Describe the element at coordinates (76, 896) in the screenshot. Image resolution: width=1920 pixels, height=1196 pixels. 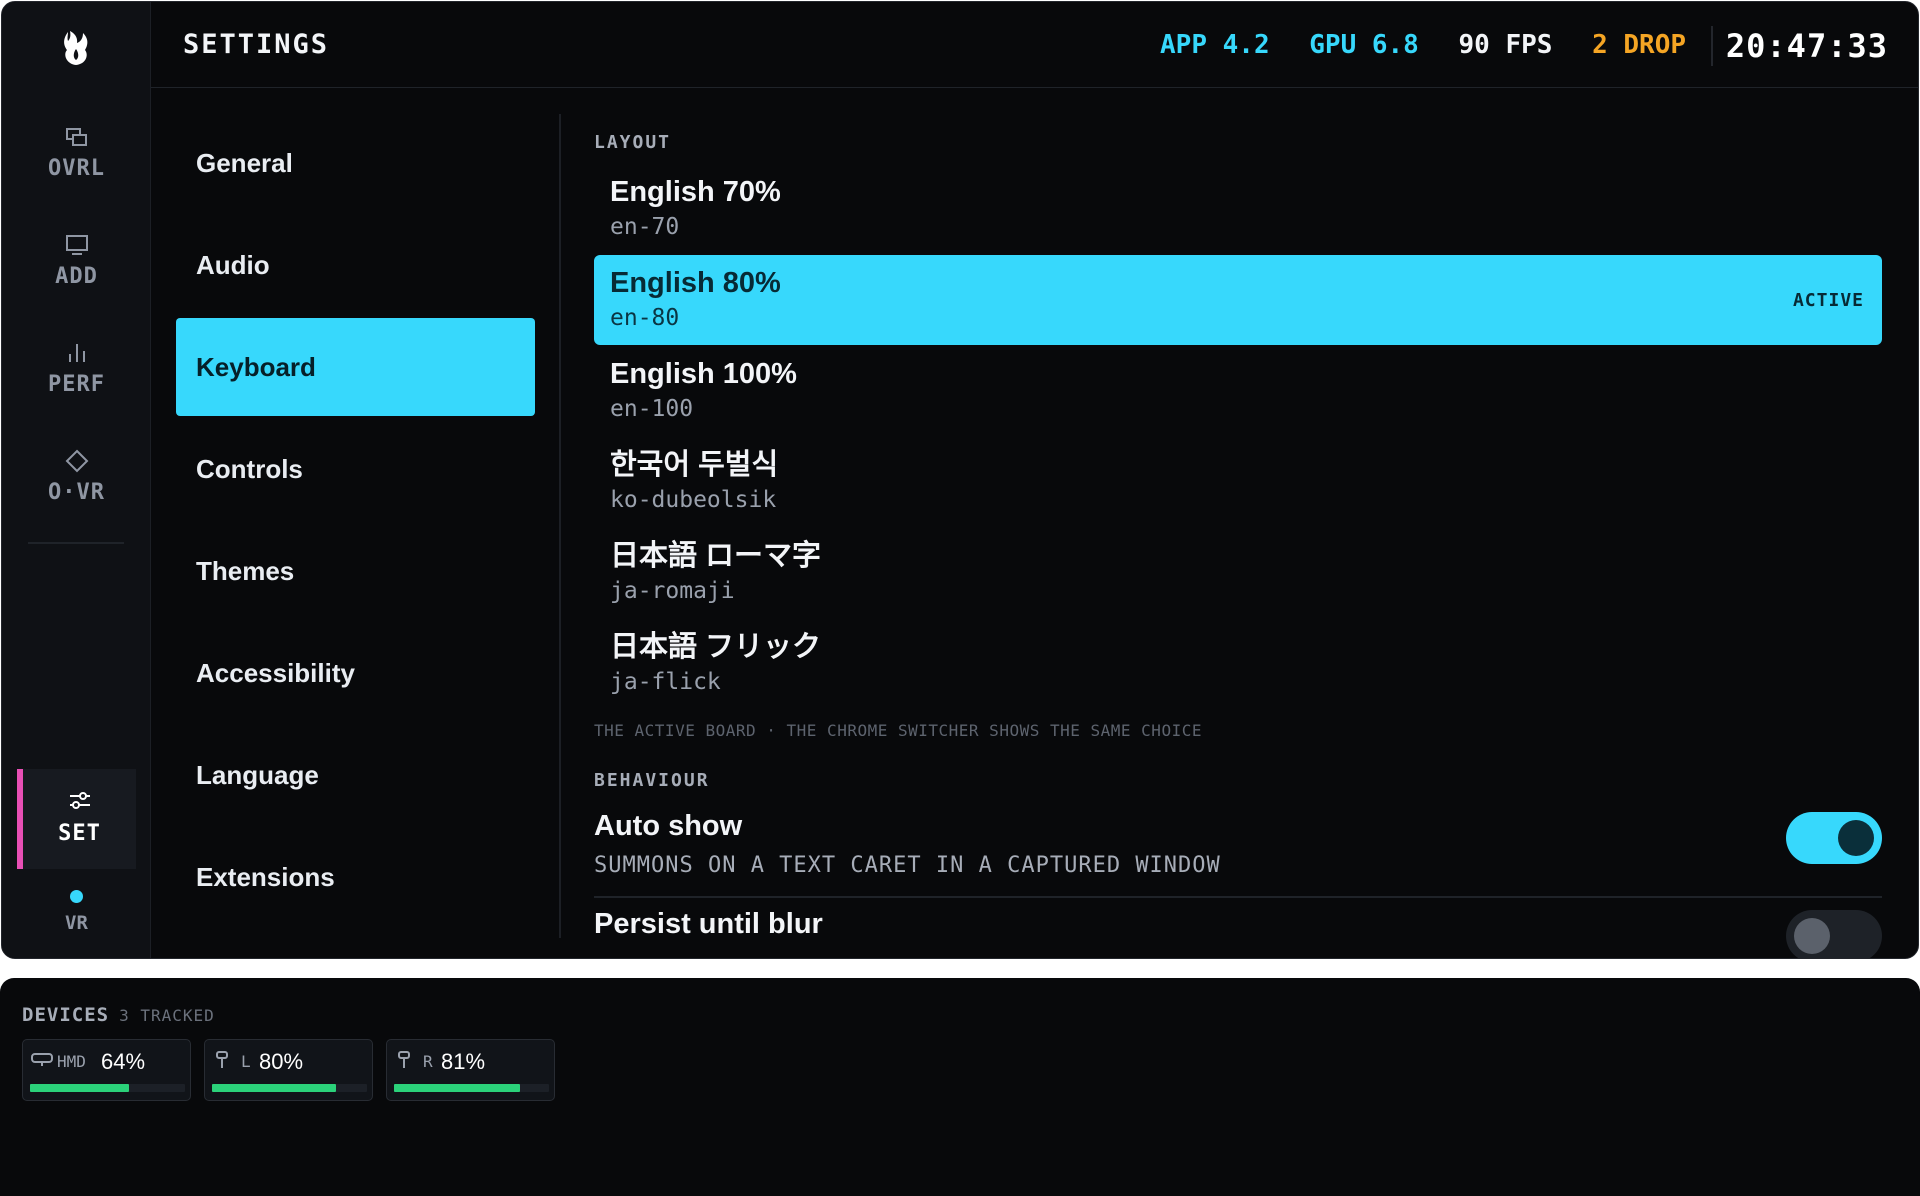
I see `vr-status-dot` at that location.